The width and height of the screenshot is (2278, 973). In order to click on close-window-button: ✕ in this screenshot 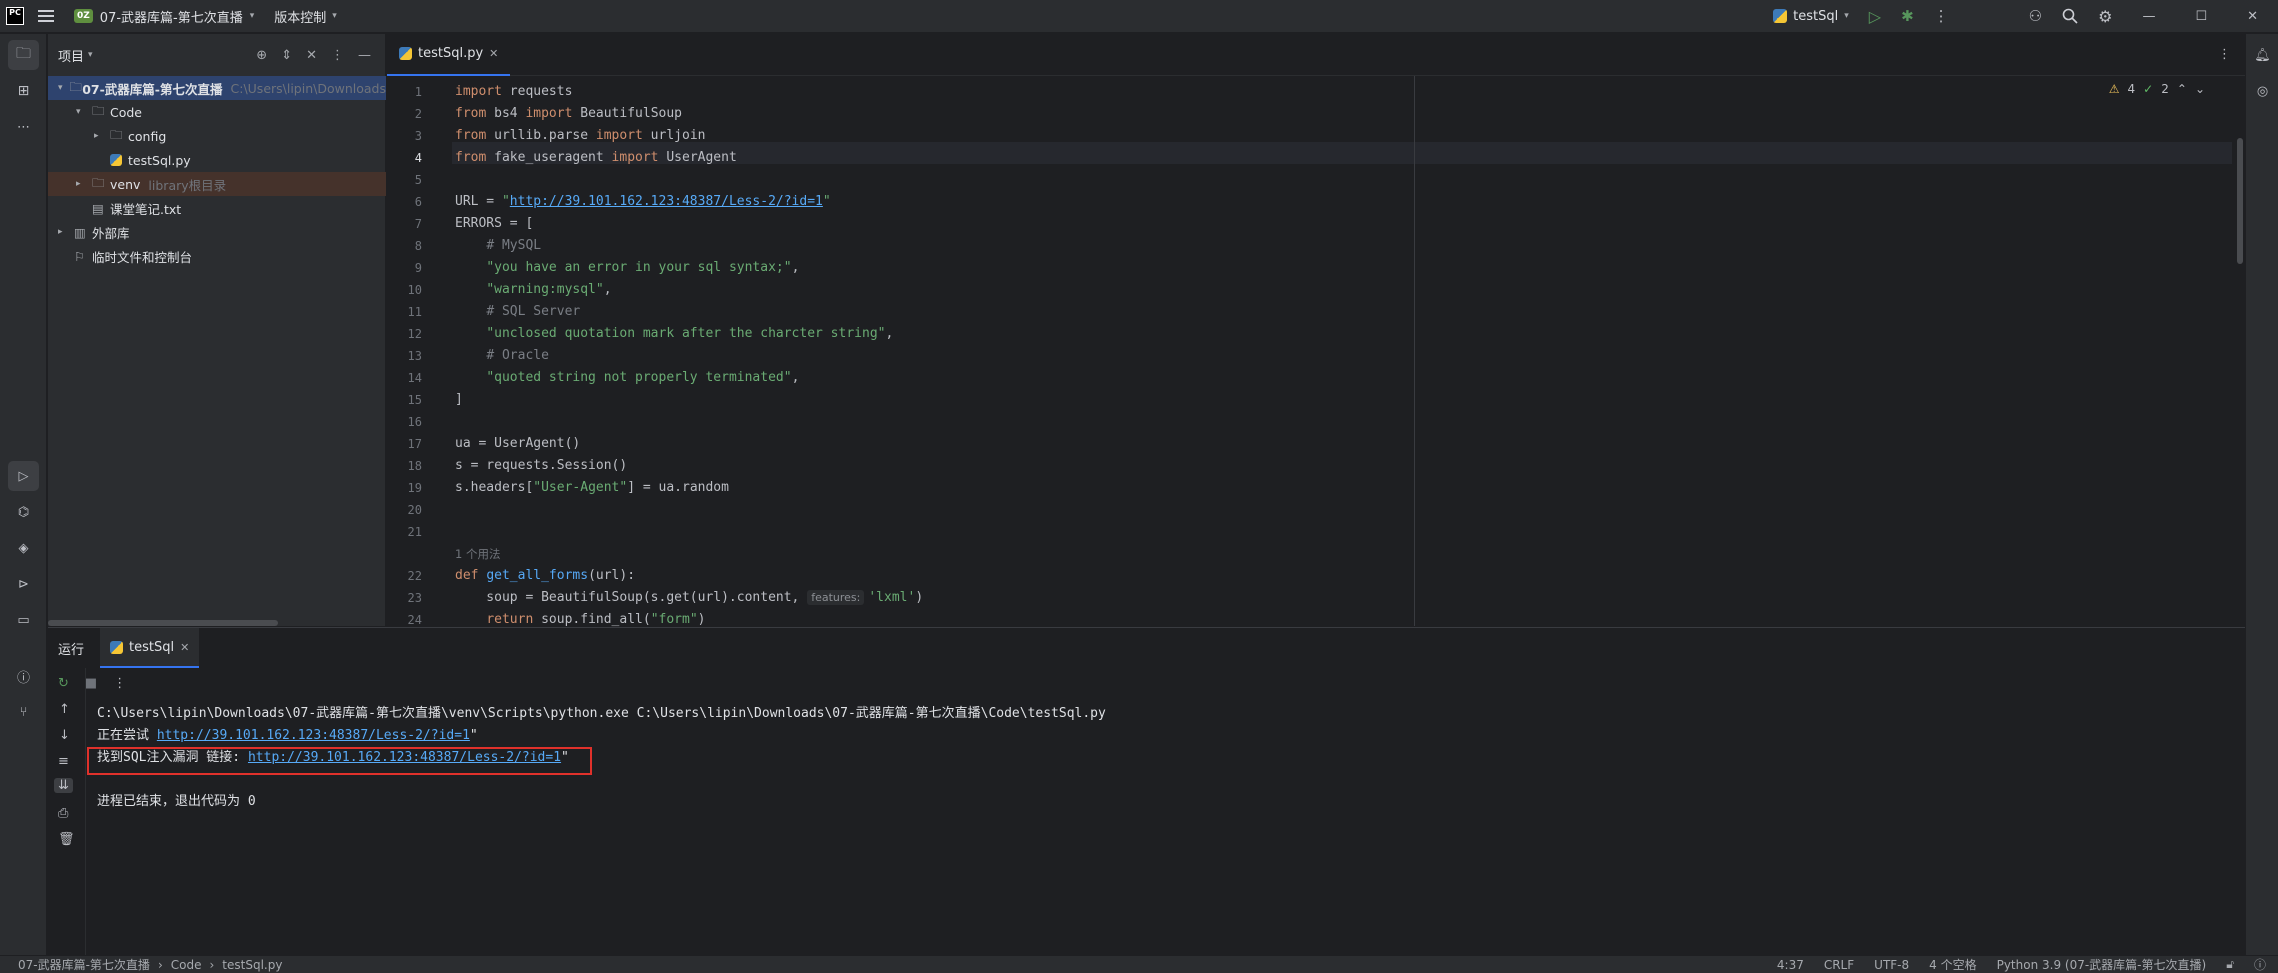, I will do `click(2252, 16)`.